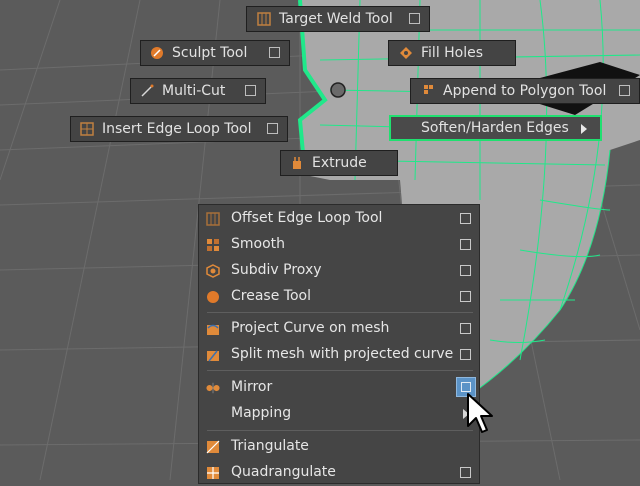  I want to click on multi-cut-button: Multi-Cut, so click(198, 91).